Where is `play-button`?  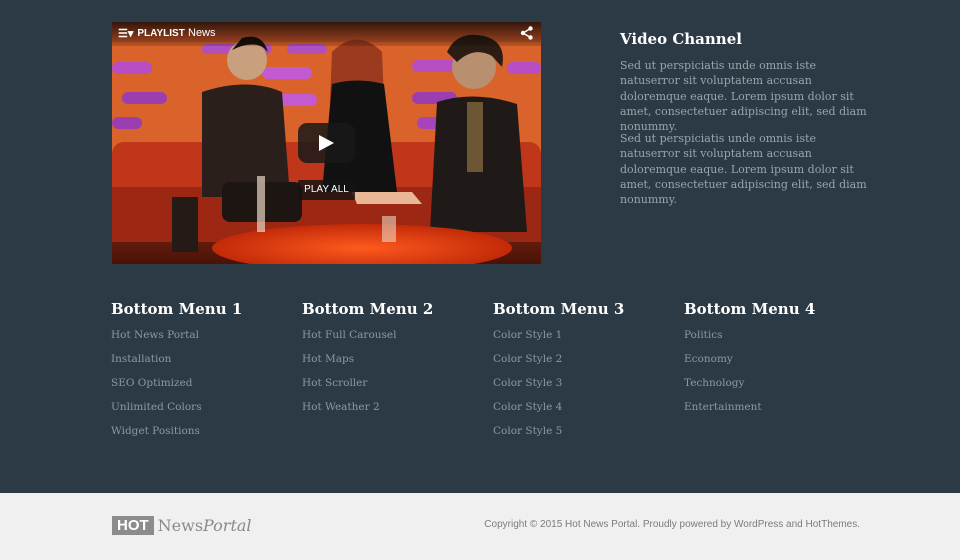
play-button is located at coordinates (326, 143).